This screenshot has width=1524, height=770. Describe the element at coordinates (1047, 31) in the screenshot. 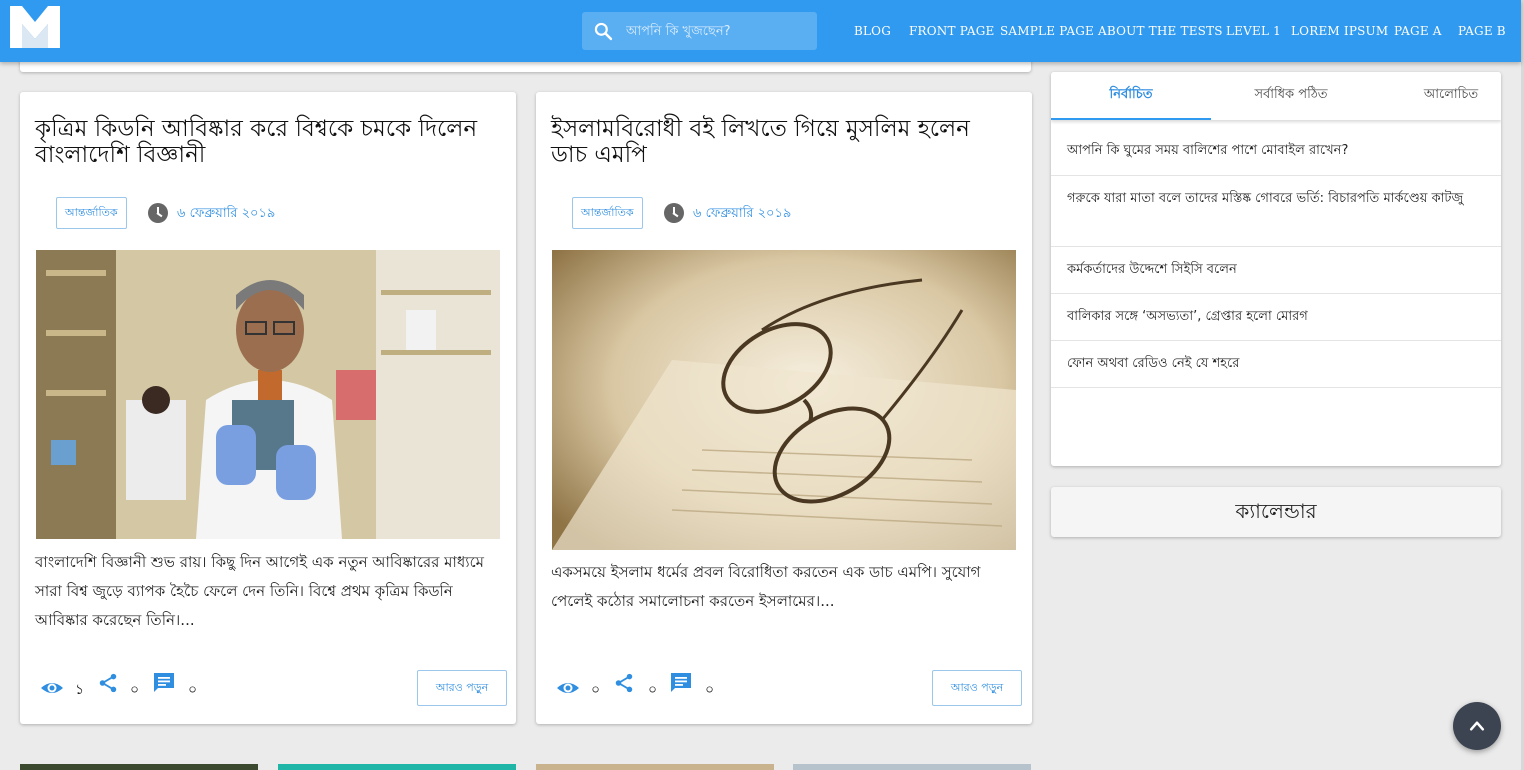

I see `nav-link-sample-page: SAMPLE PAGE` at that location.